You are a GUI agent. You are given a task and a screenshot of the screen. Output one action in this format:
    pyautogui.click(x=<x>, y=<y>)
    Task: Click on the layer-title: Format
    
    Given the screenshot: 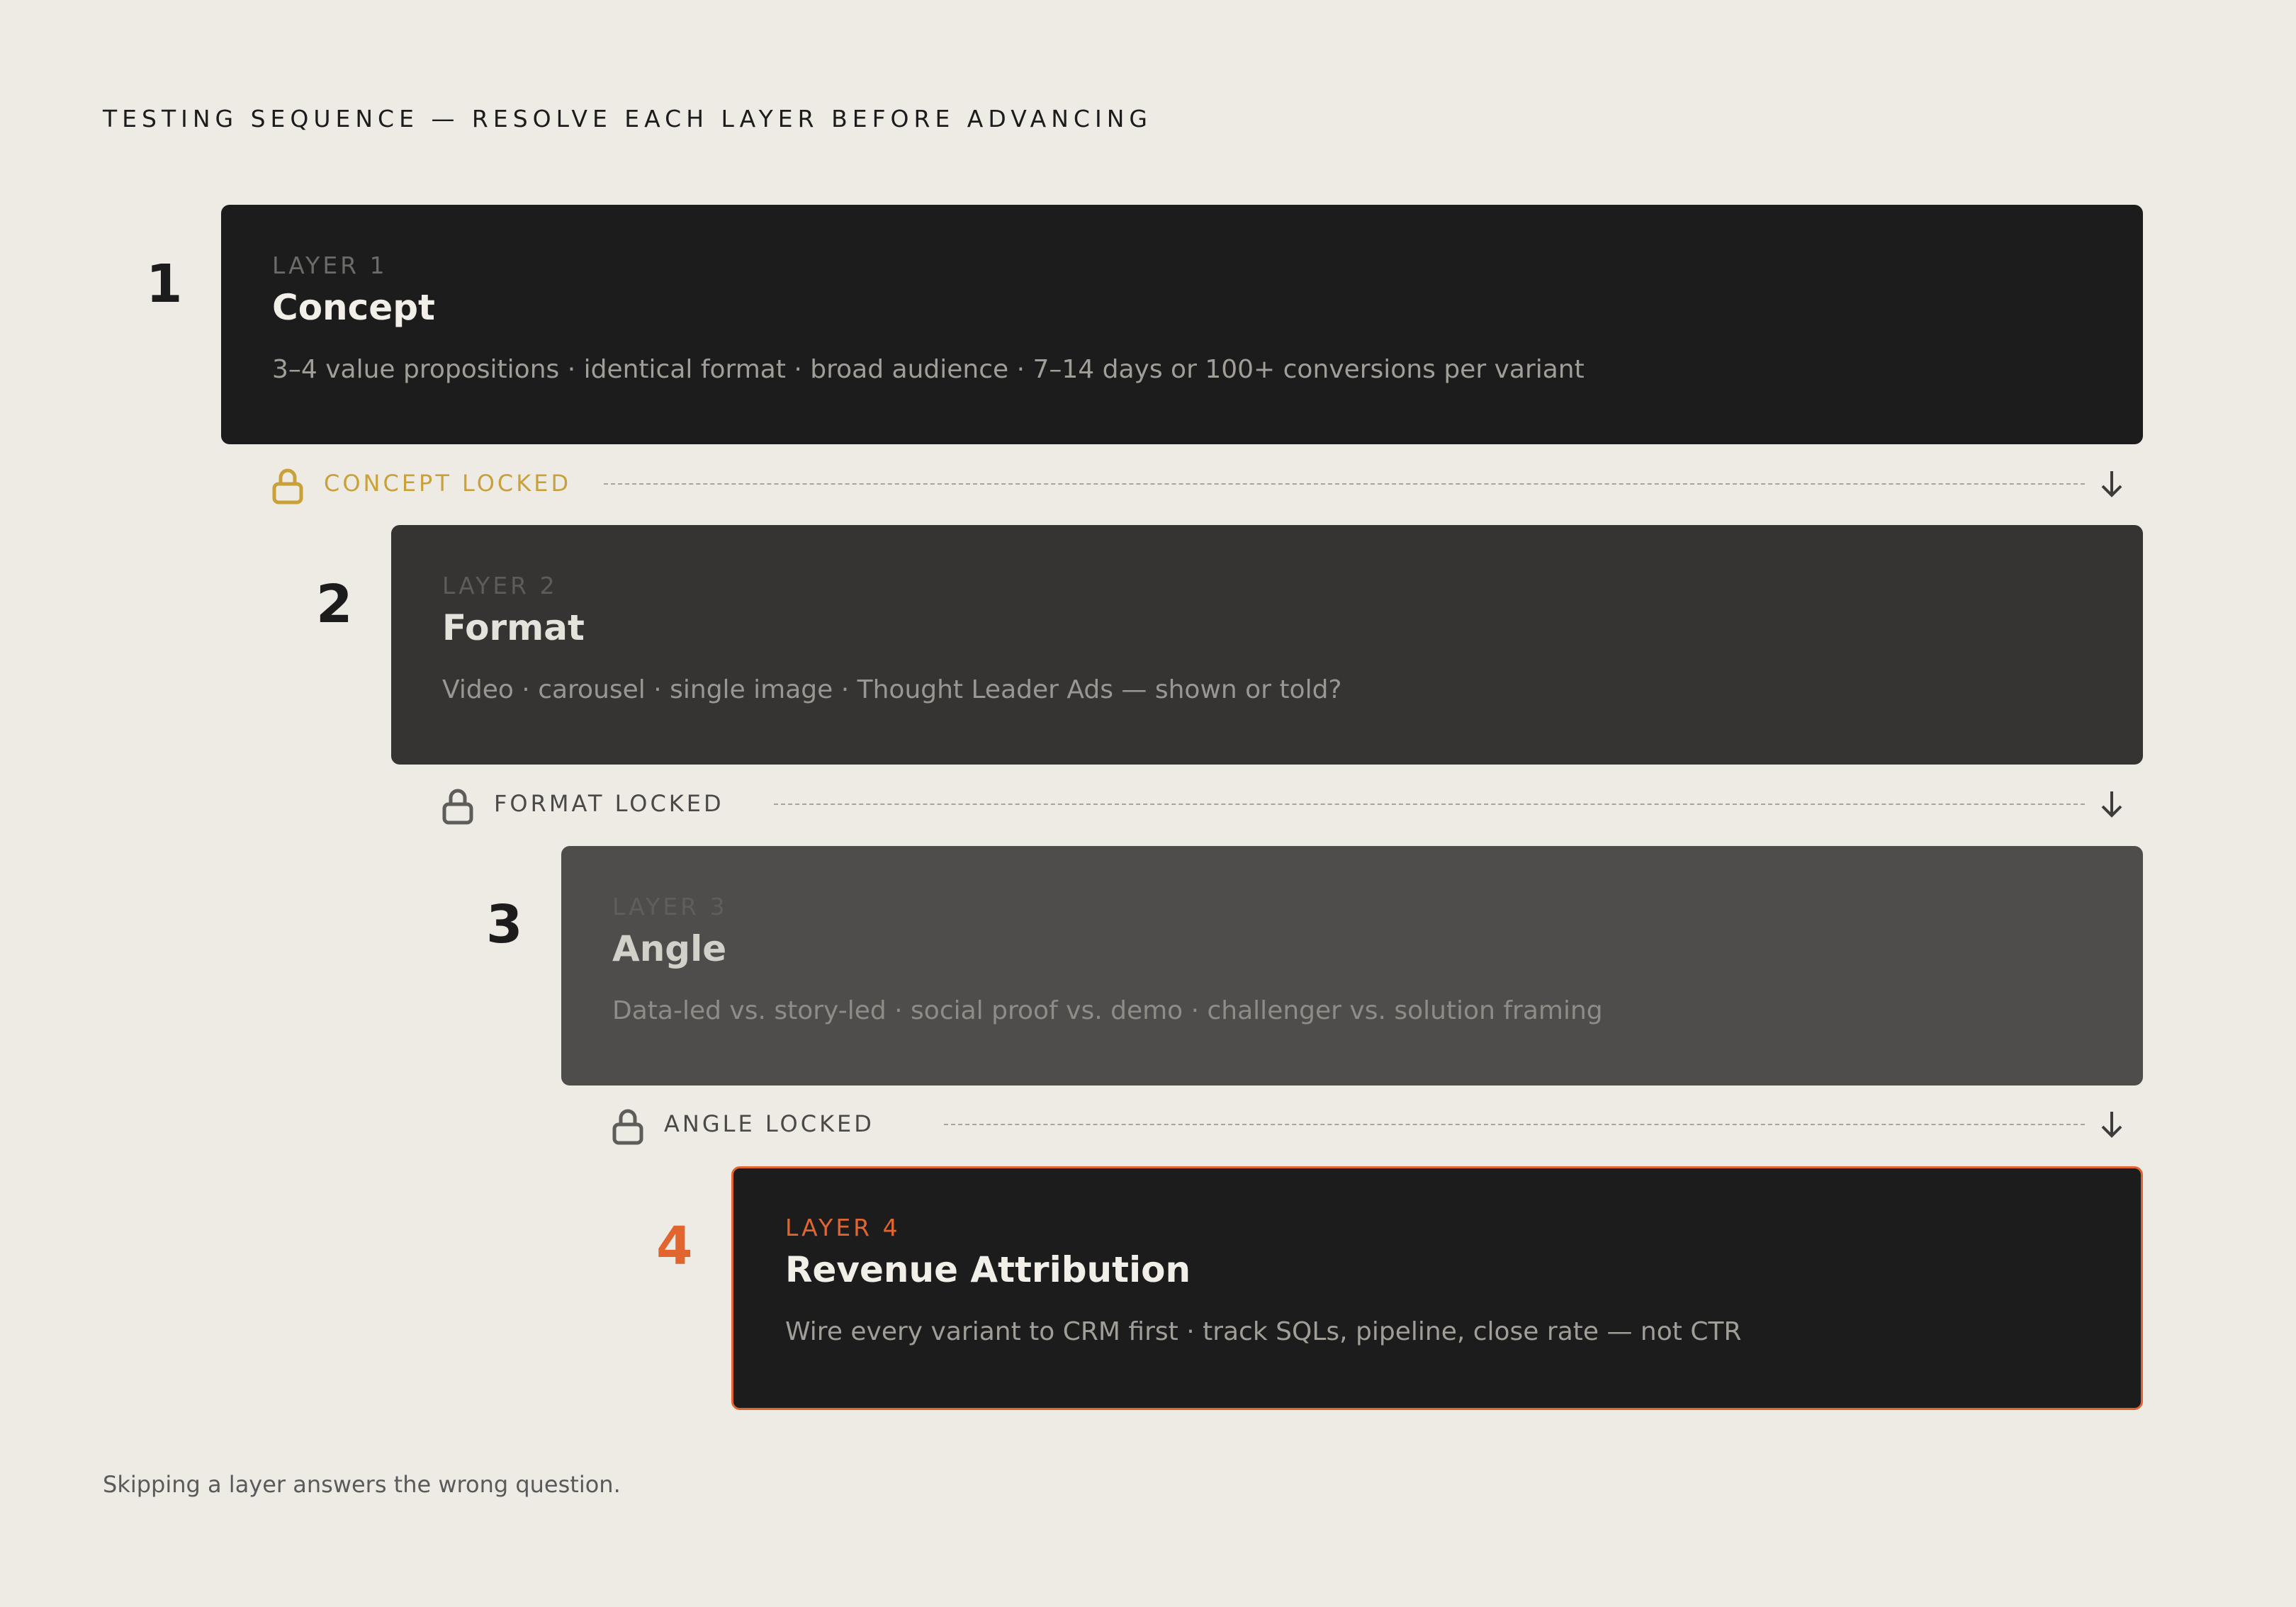 What is the action you would take?
    pyautogui.click(x=513, y=627)
    